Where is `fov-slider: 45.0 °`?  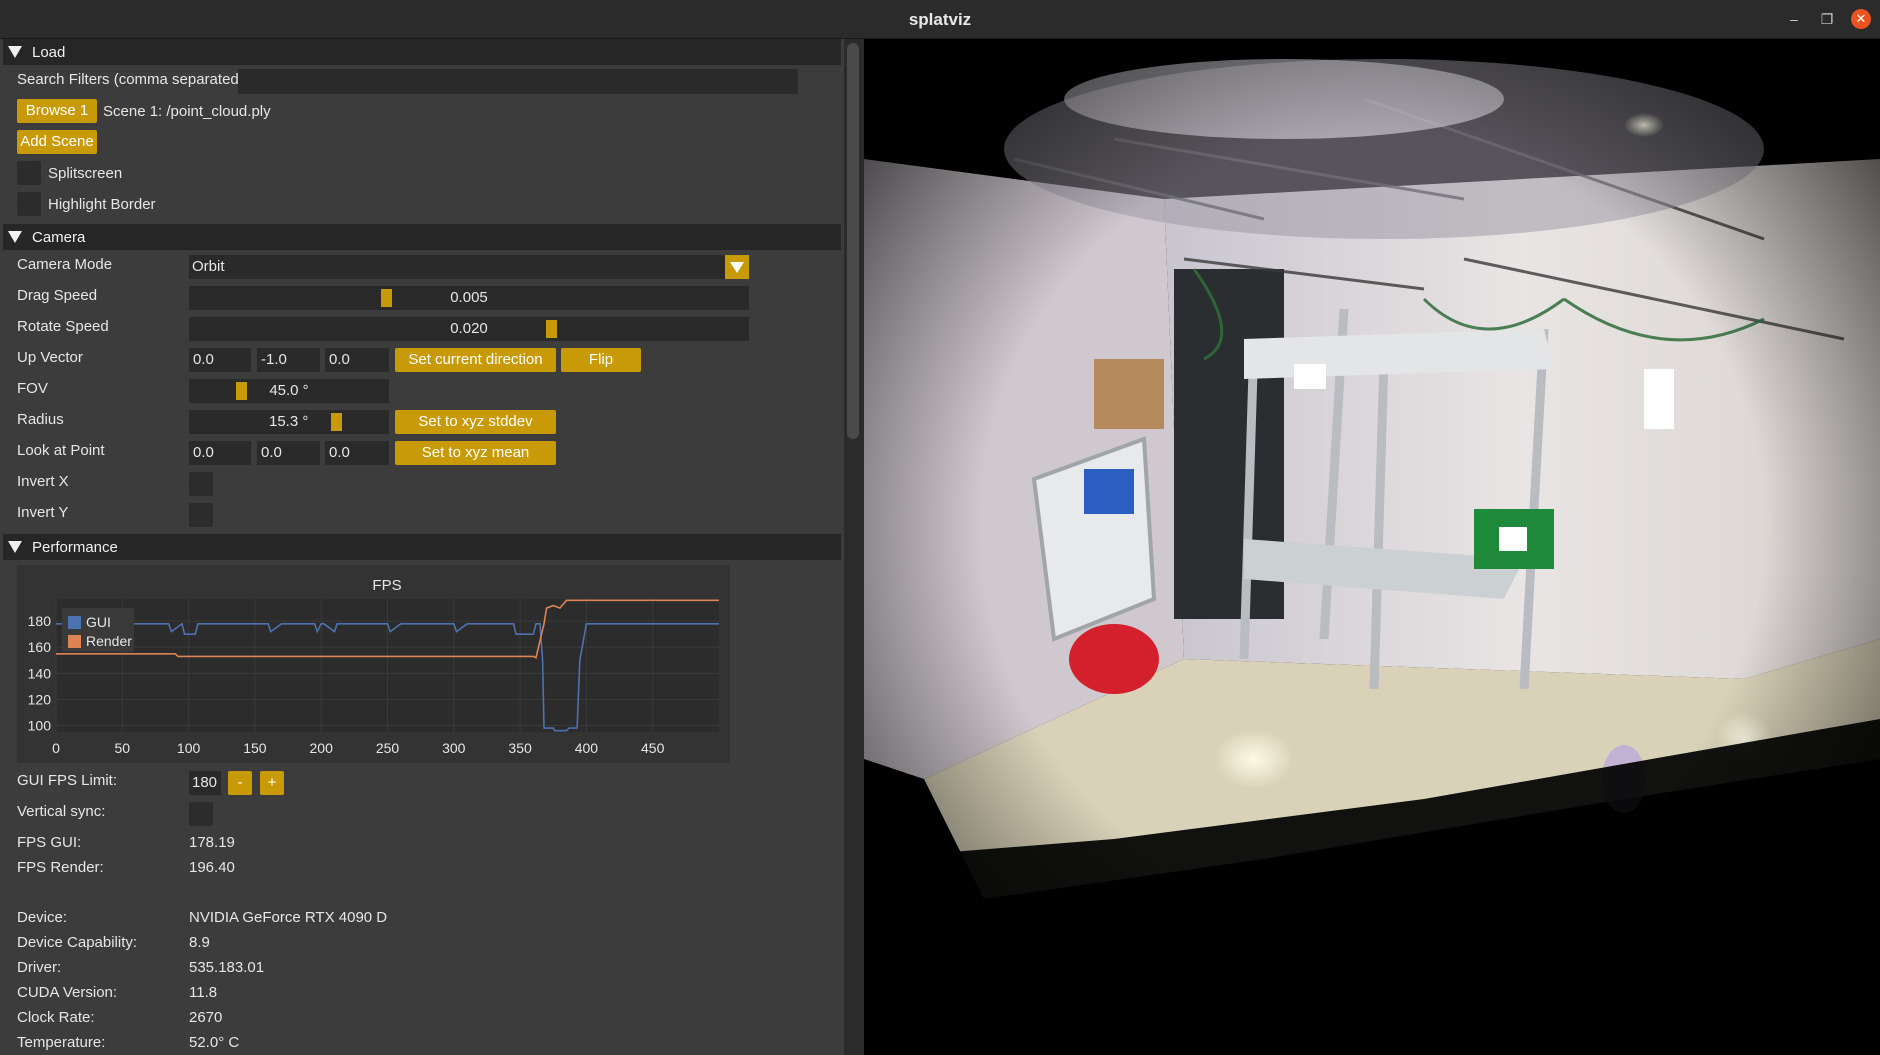
fov-slider: 45.0 ° is located at coordinates (289, 391).